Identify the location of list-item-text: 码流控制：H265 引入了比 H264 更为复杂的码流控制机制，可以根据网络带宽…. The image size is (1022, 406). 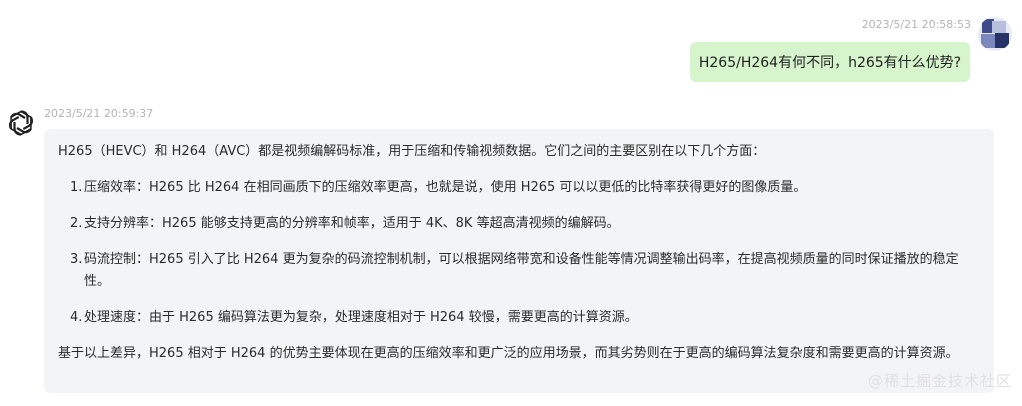
(521, 270).